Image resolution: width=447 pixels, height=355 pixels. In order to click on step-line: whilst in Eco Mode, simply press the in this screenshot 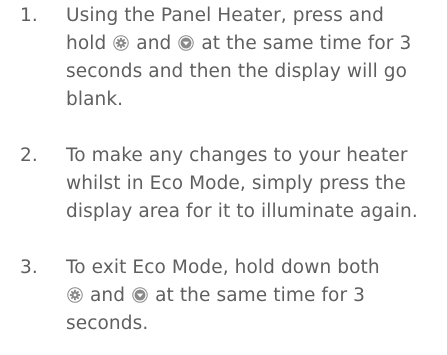, I will do `click(236, 183)`.